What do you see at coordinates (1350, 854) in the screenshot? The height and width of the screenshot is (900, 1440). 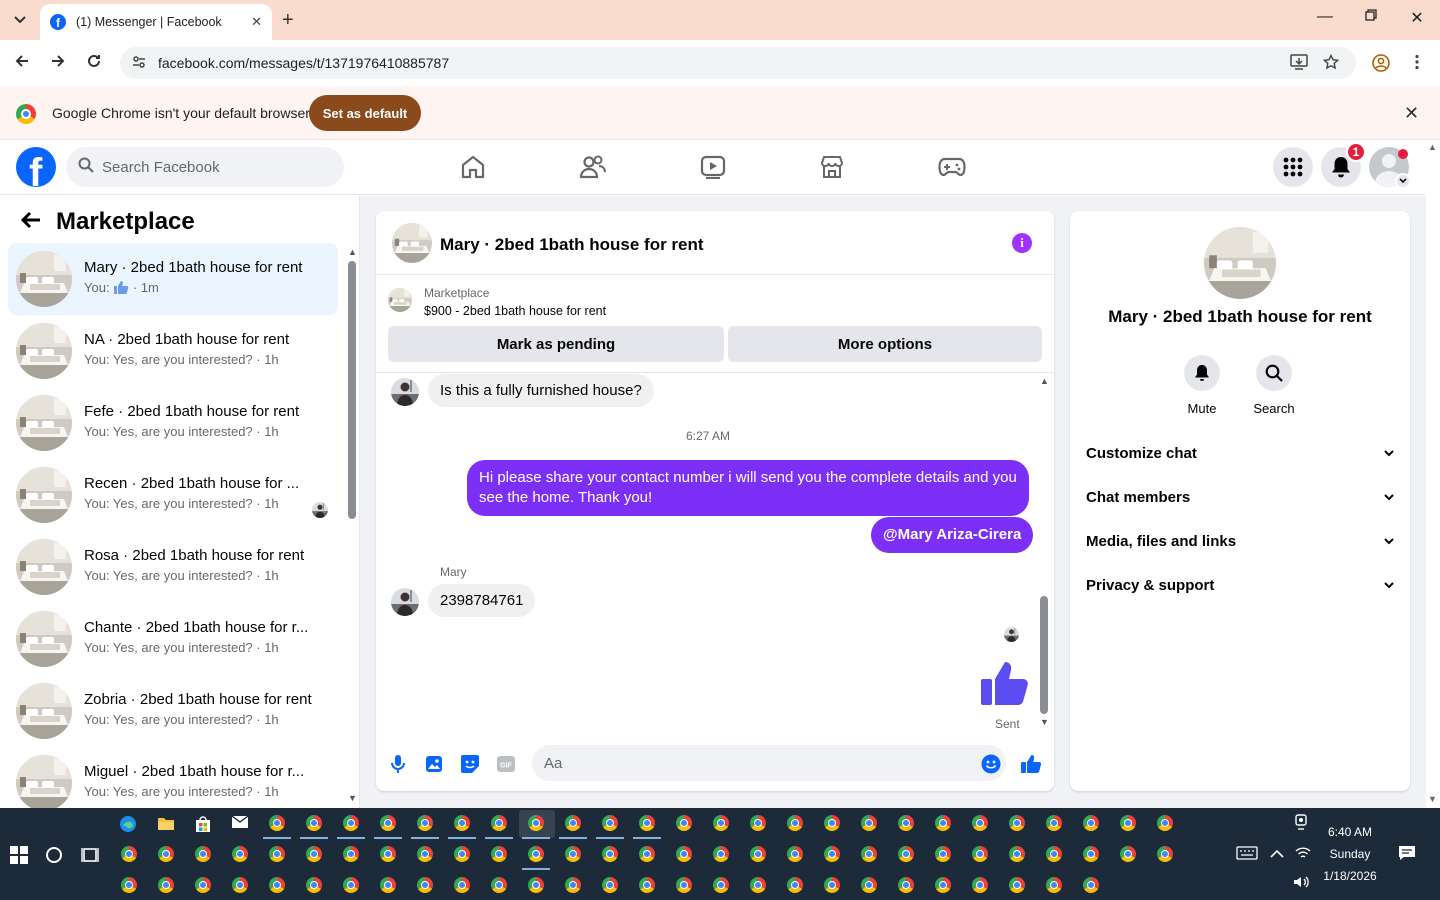 I see `taskbar-clock-day: Sunday` at bounding box center [1350, 854].